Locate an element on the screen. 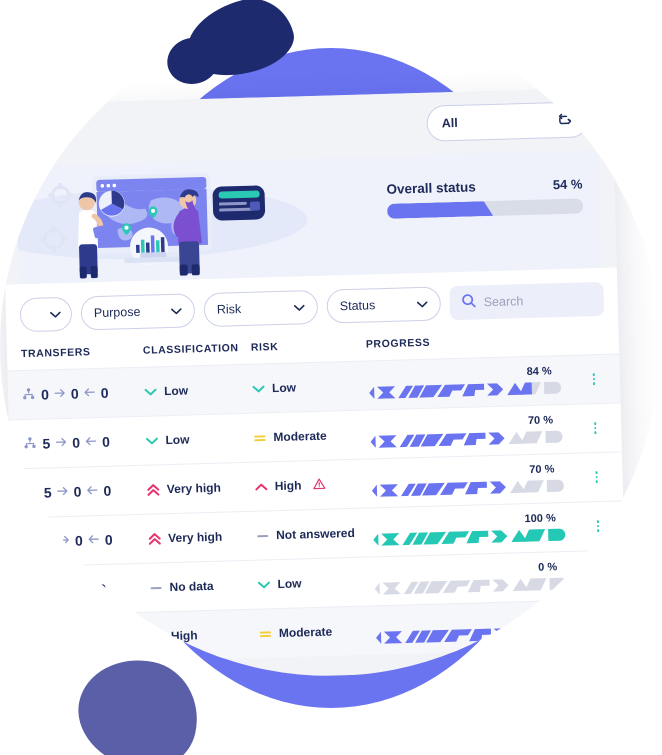 This screenshot has height=755, width=662. filter-purpose-dropdown: Purpose is located at coordinates (138, 312).